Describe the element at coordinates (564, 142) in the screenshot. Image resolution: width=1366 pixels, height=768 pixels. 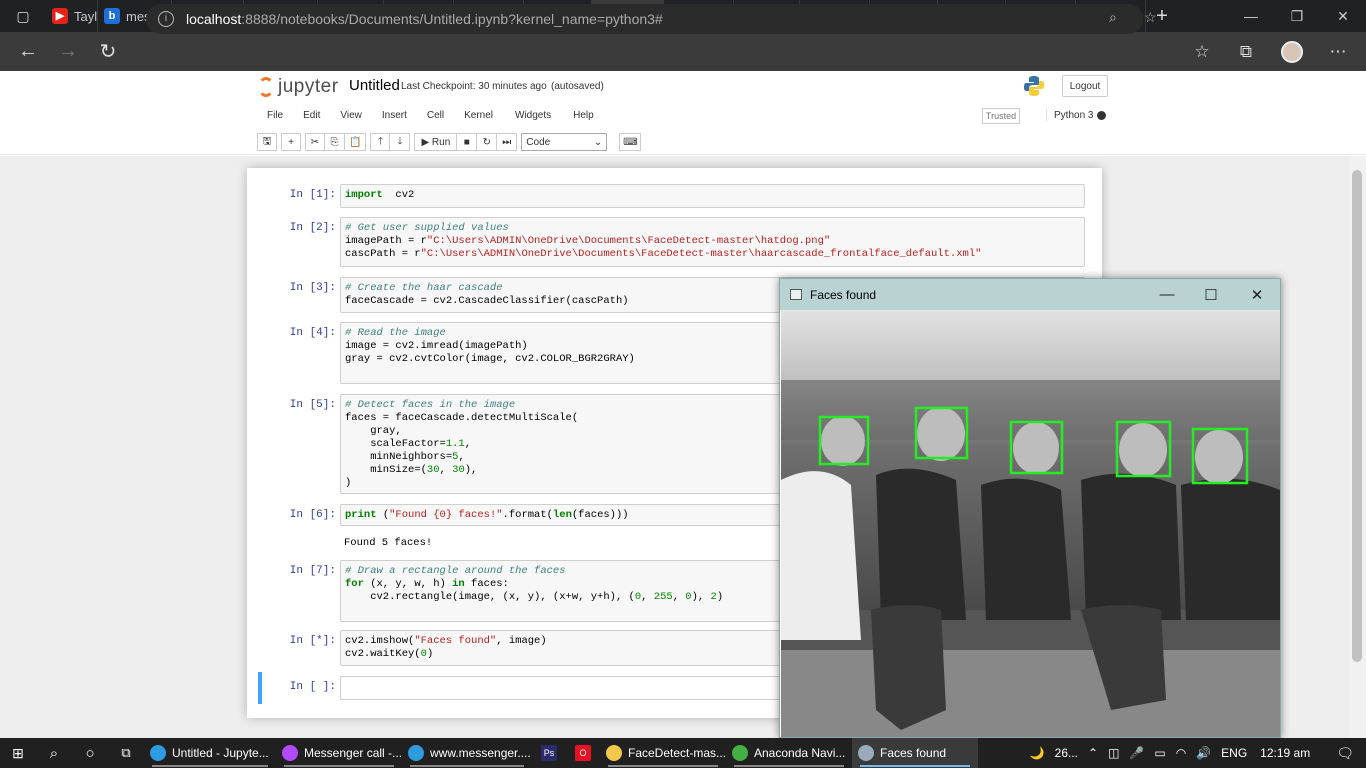
I see `cell-type-select: Code ⌄` at that location.